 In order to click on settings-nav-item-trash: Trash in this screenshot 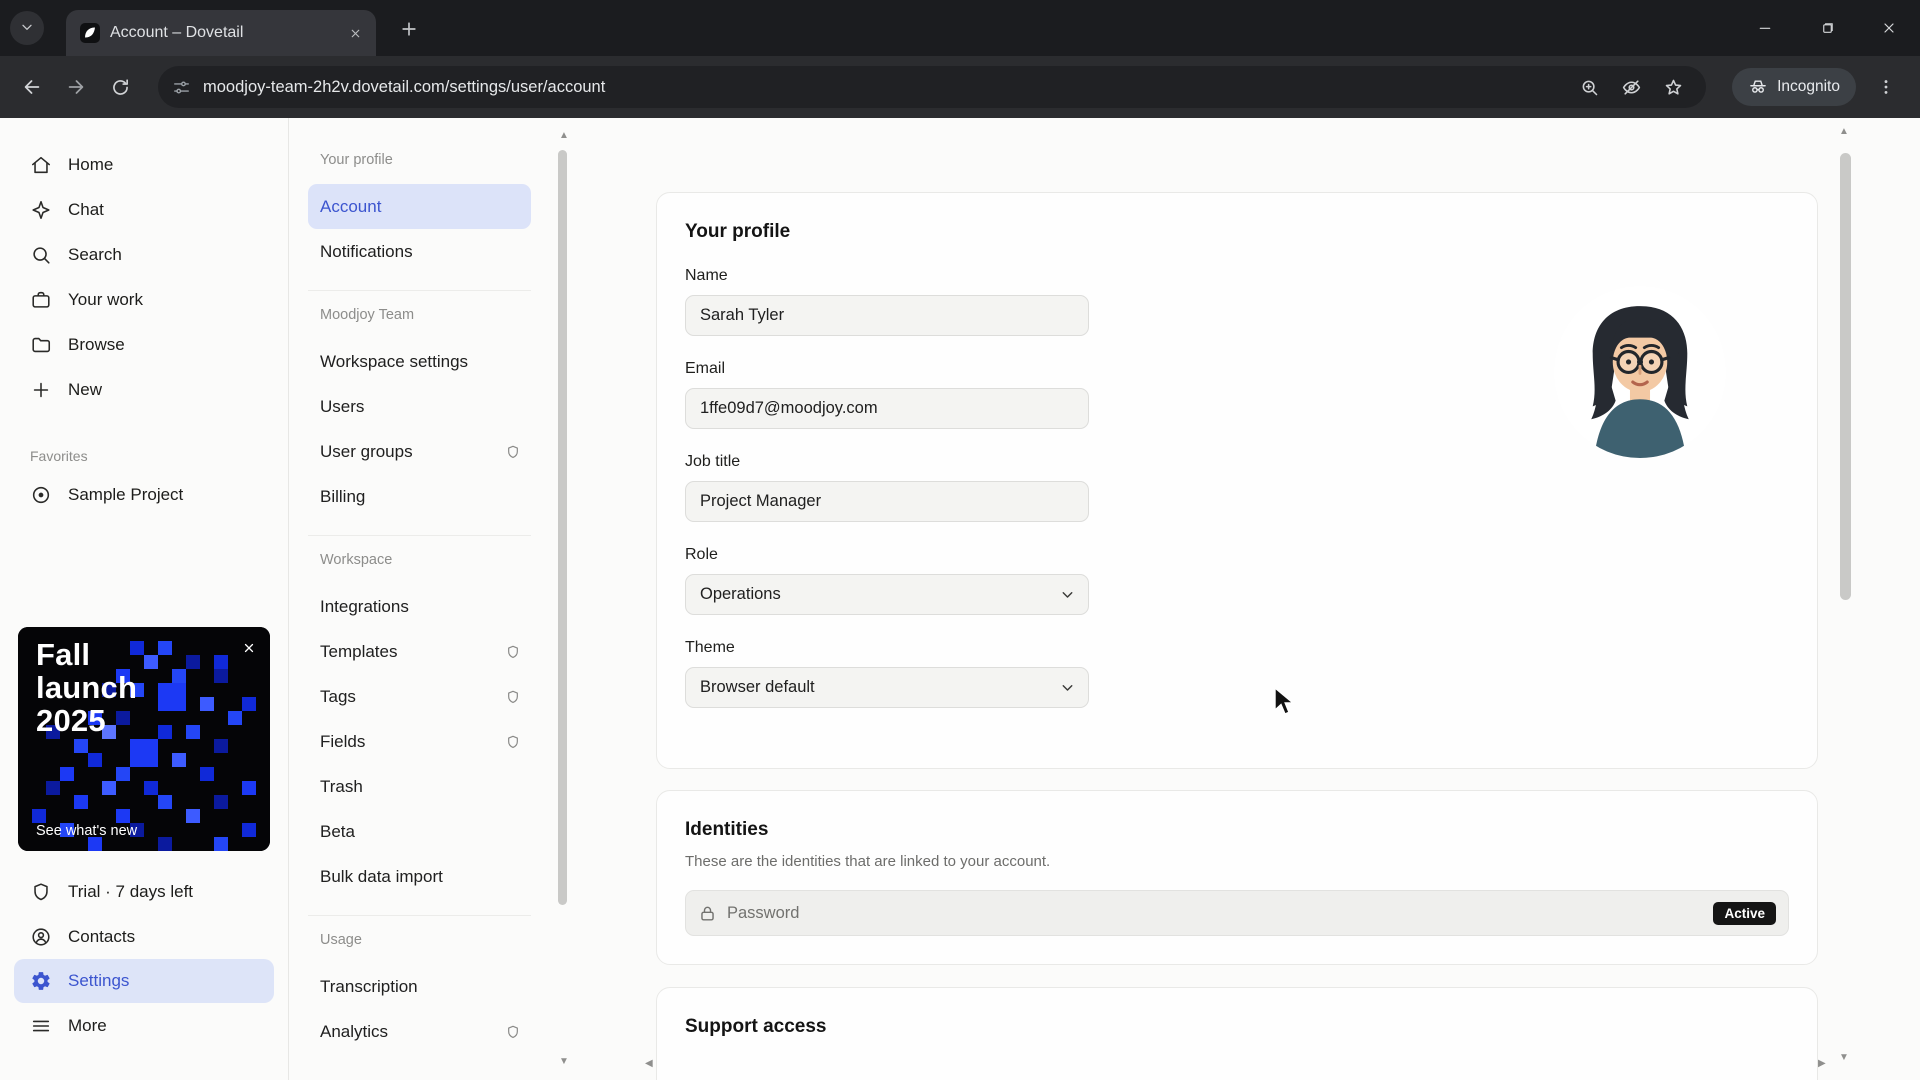, I will do `click(419, 786)`.